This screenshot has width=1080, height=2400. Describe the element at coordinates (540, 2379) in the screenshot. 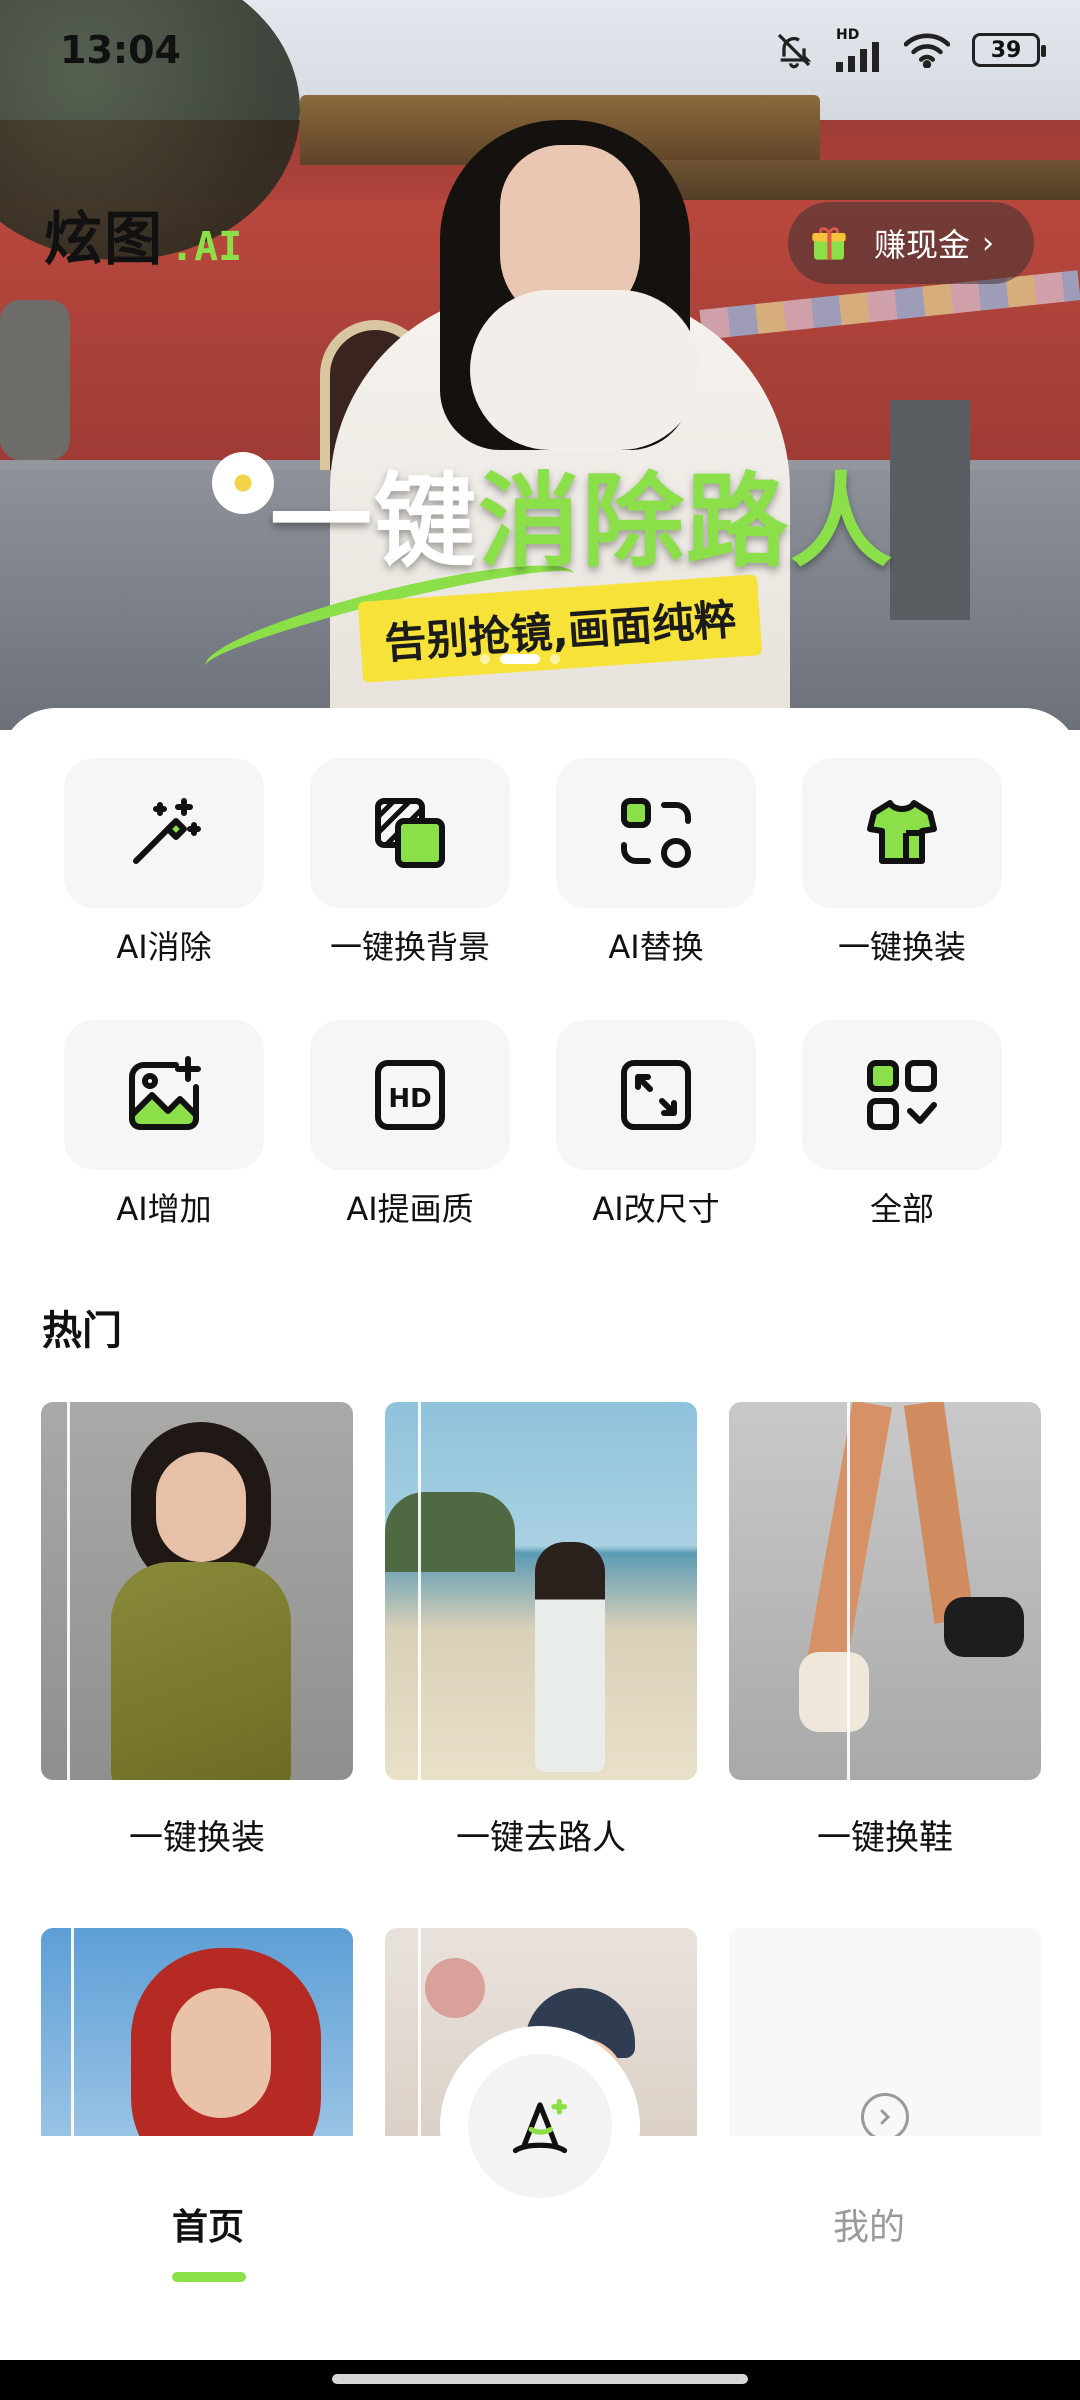

I see `home-indicator` at that location.